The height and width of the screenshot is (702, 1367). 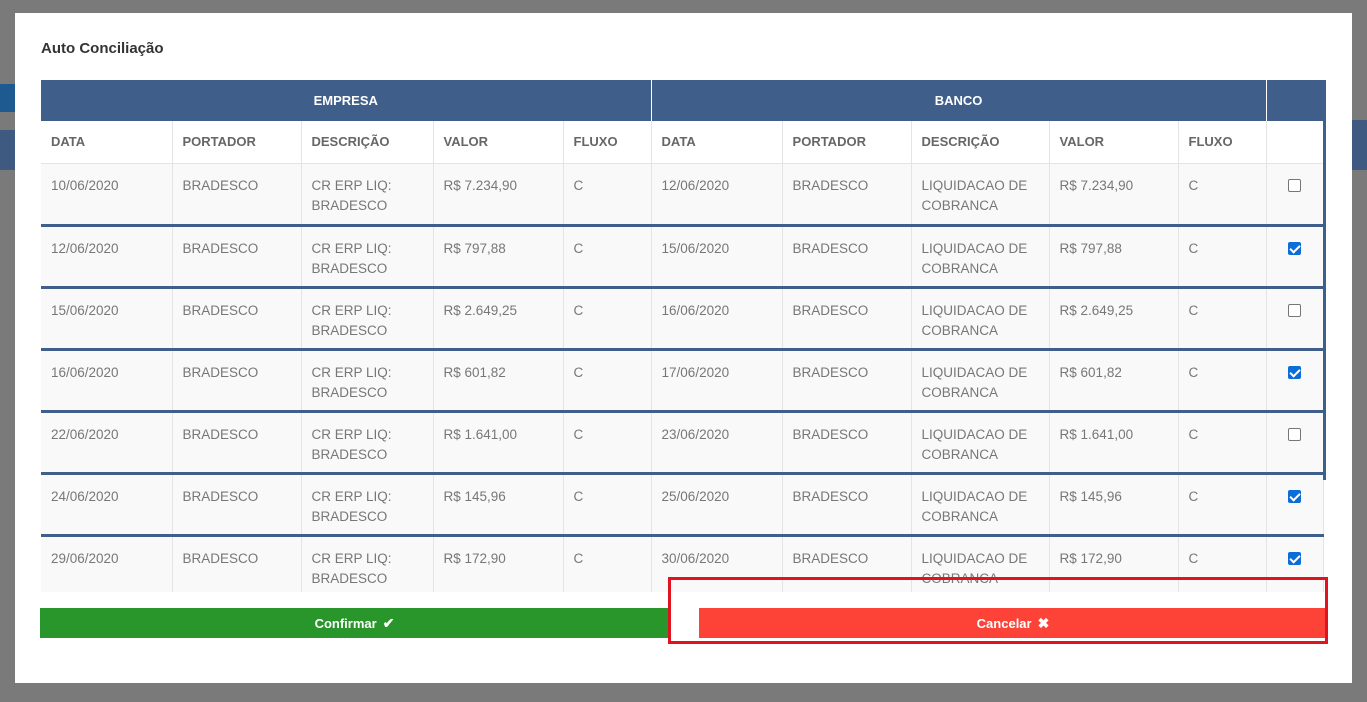 What do you see at coordinates (367, 142) in the screenshot?
I see `column-header-empresa-descricao: DESCRIÇÃO` at bounding box center [367, 142].